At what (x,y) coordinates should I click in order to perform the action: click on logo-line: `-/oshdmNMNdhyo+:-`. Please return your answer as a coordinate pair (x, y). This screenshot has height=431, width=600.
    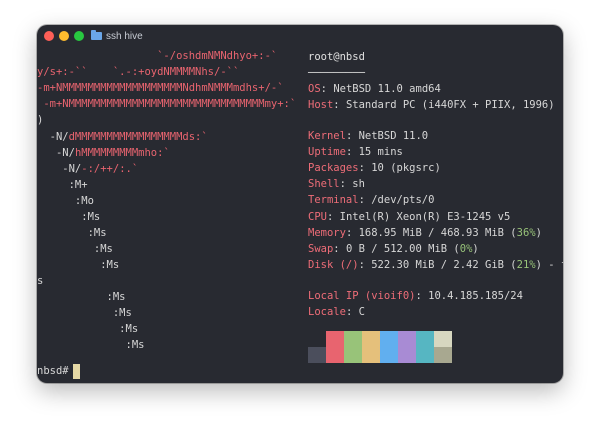
    Looking at the image, I should click on (157, 56).